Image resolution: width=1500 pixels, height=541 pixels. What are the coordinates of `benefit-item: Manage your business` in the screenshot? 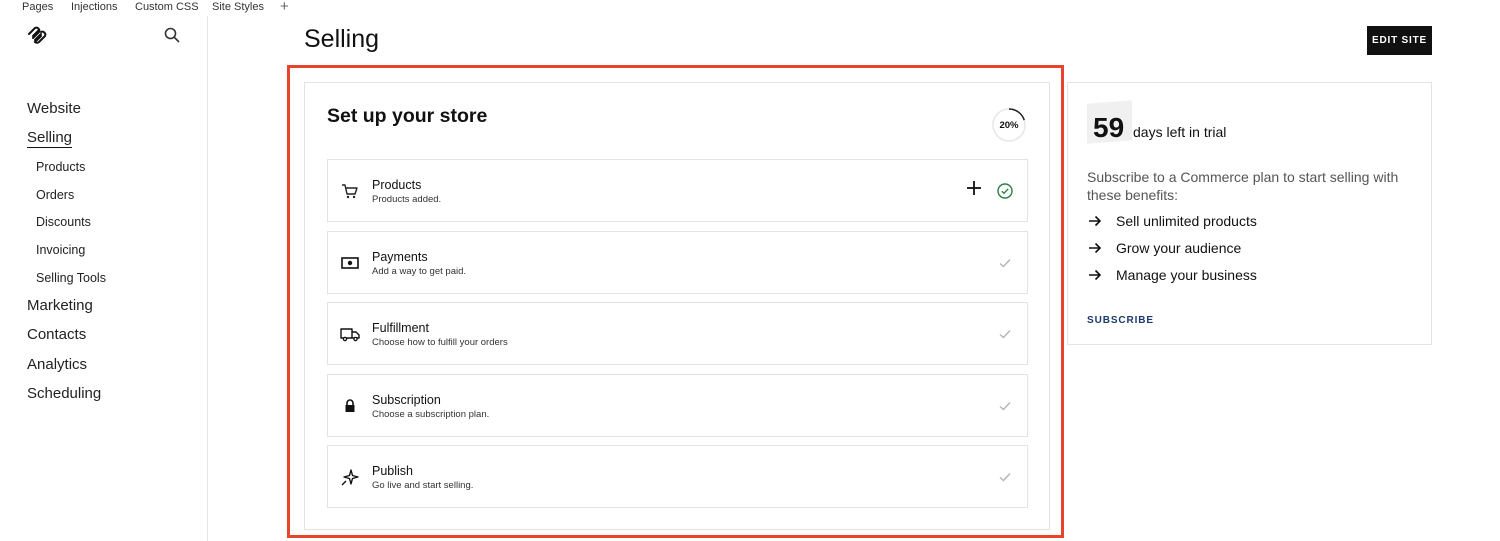 It's located at (1172, 275).